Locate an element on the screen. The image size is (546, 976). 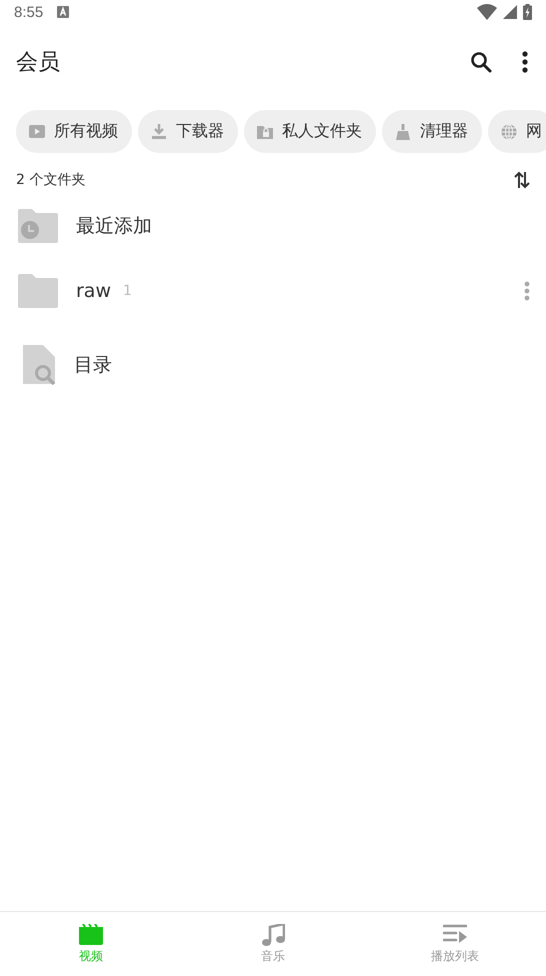
item-count: 1 is located at coordinates (127, 290).